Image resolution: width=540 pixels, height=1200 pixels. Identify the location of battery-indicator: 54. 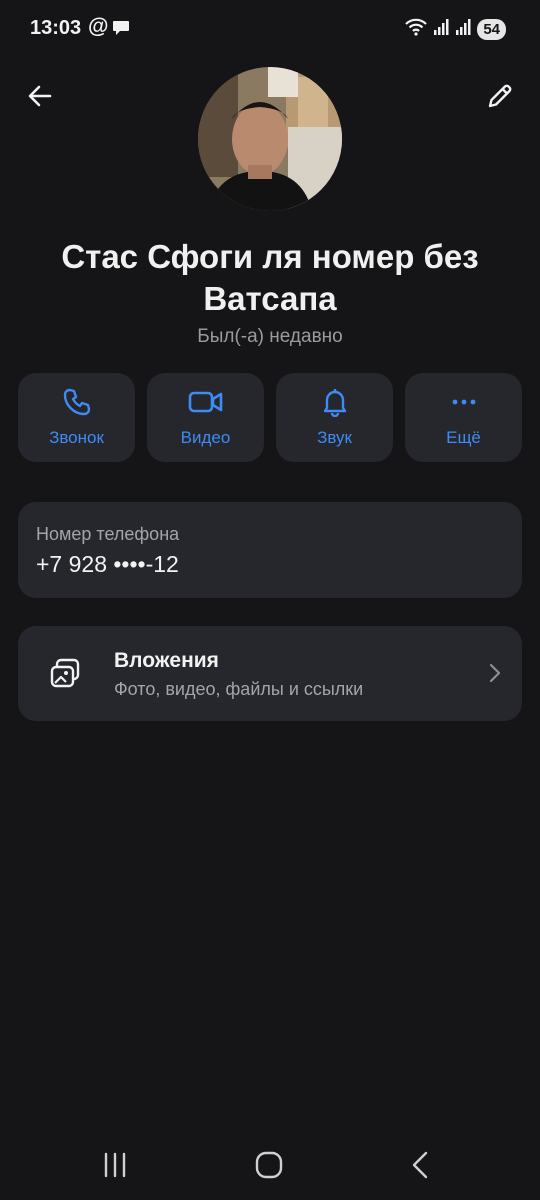
(491, 29).